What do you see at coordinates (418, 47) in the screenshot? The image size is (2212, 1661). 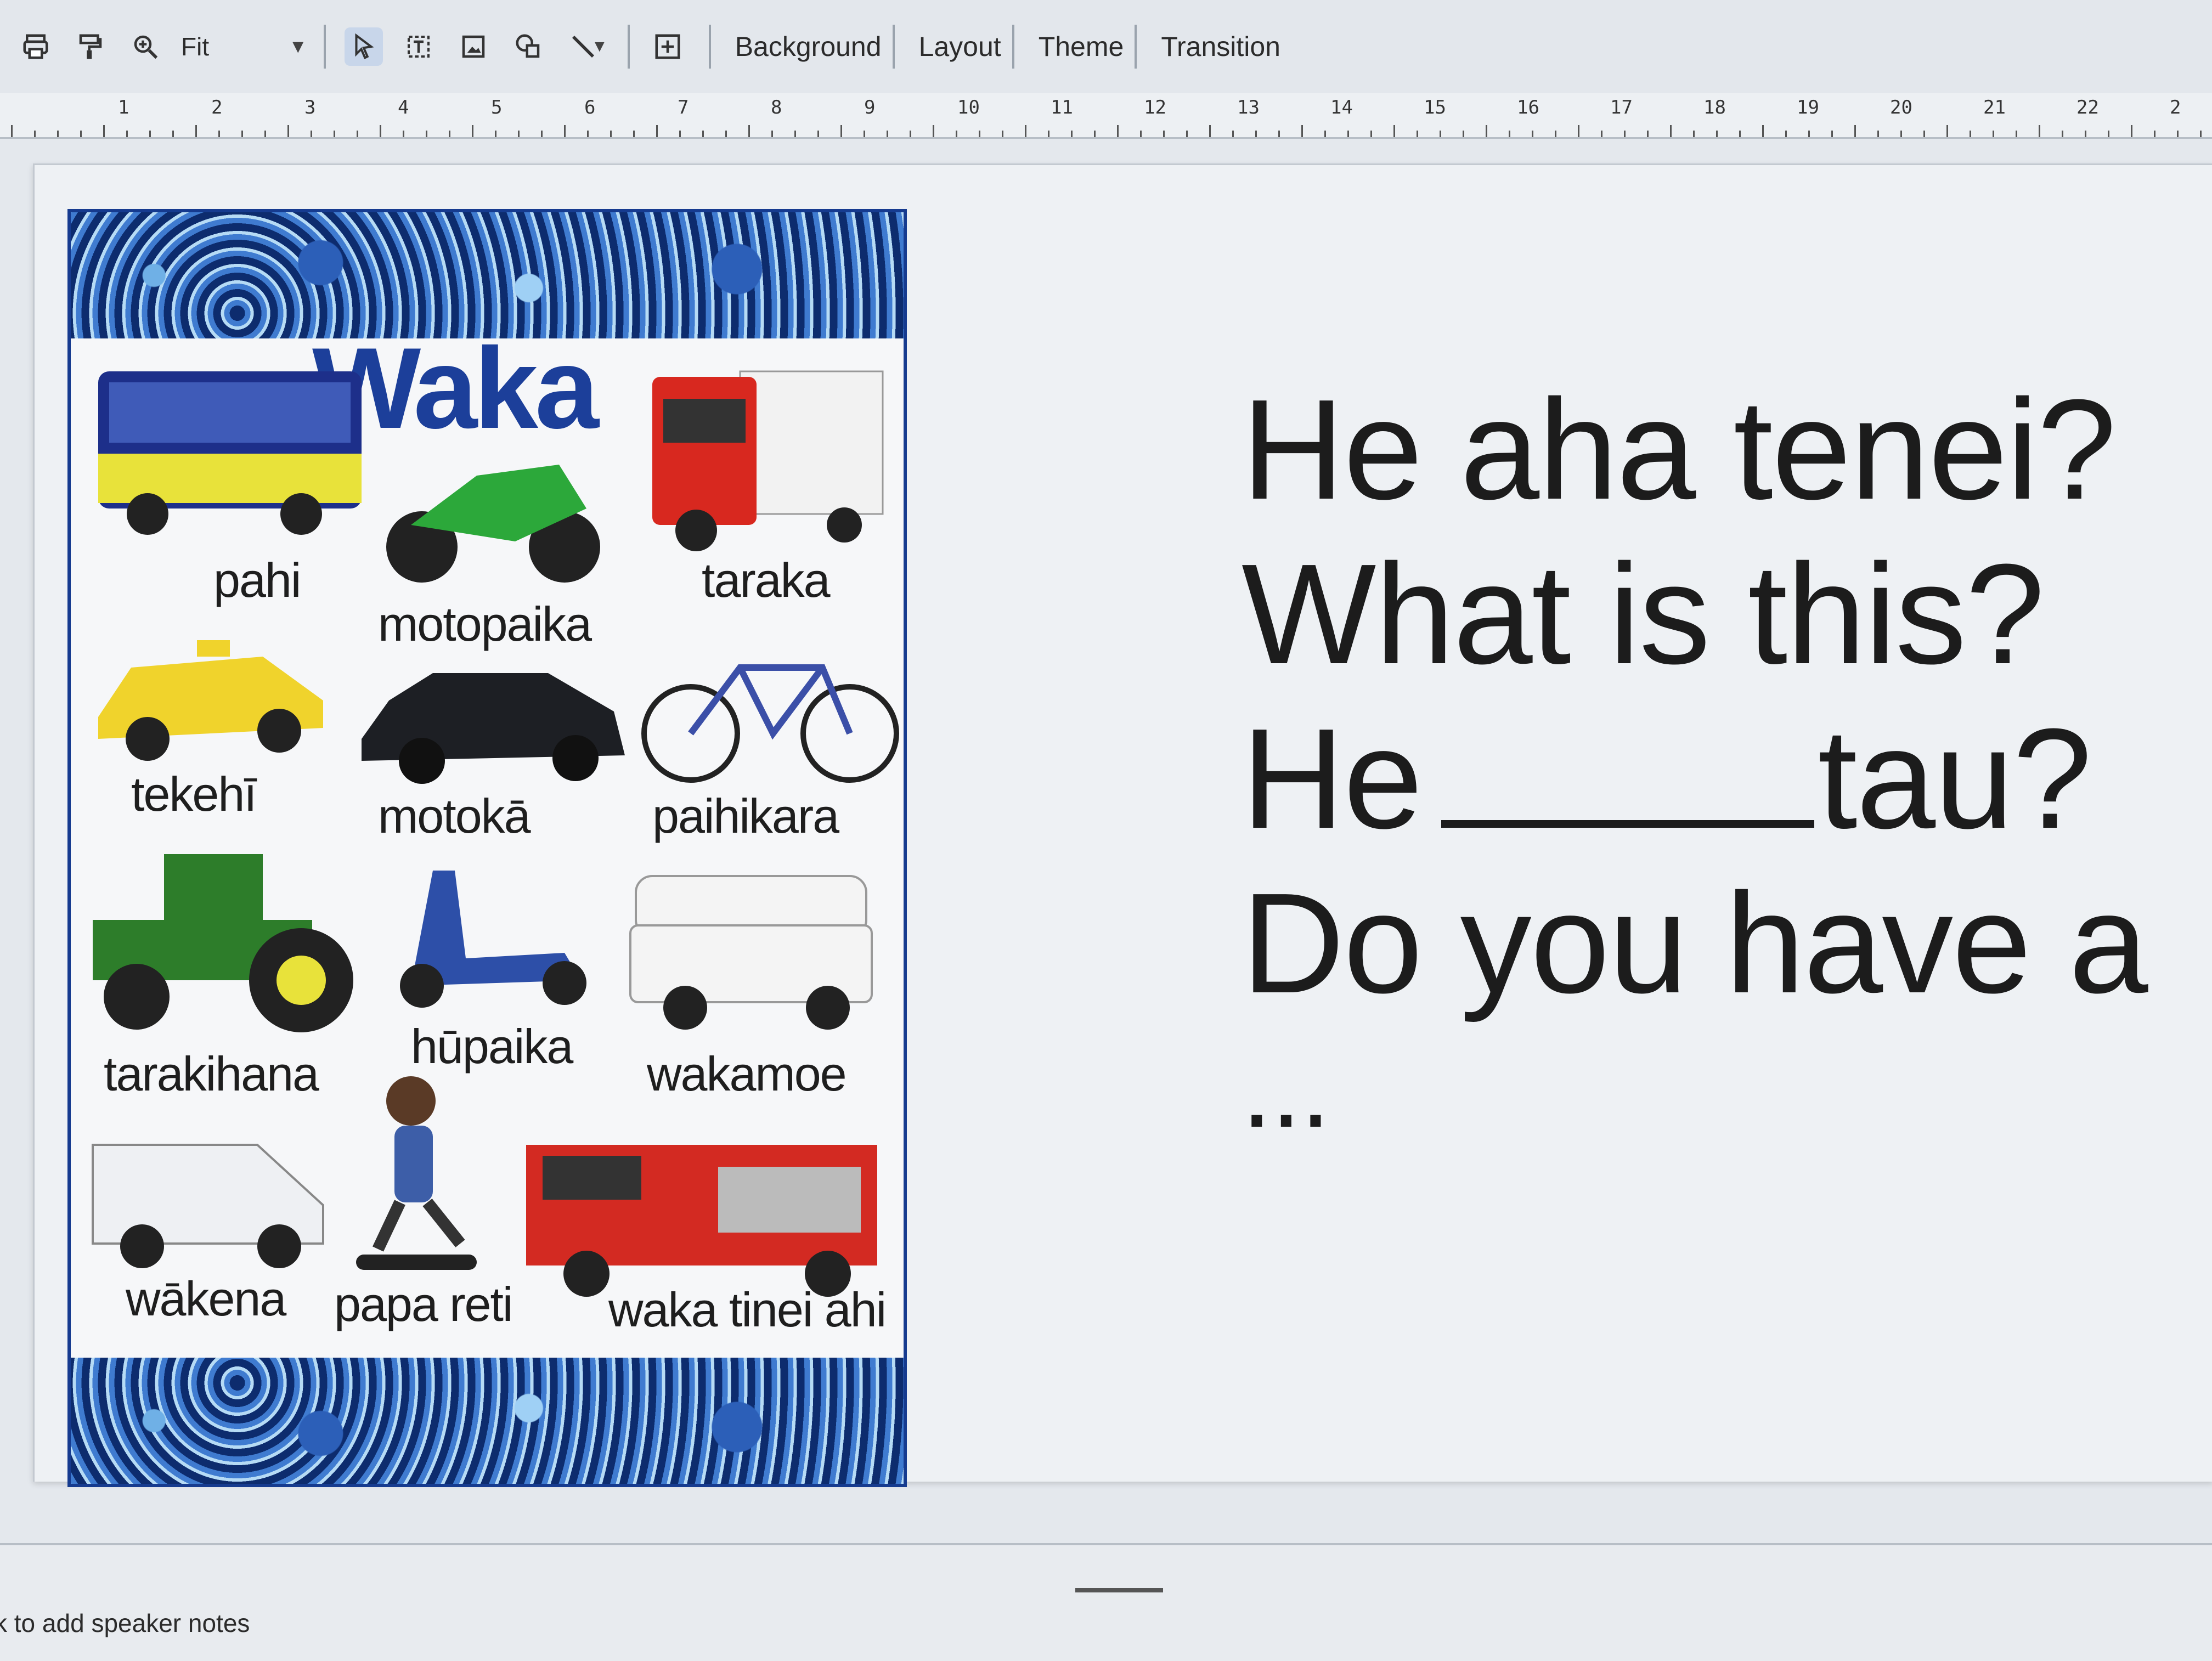 I see `text-box-icon` at bounding box center [418, 47].